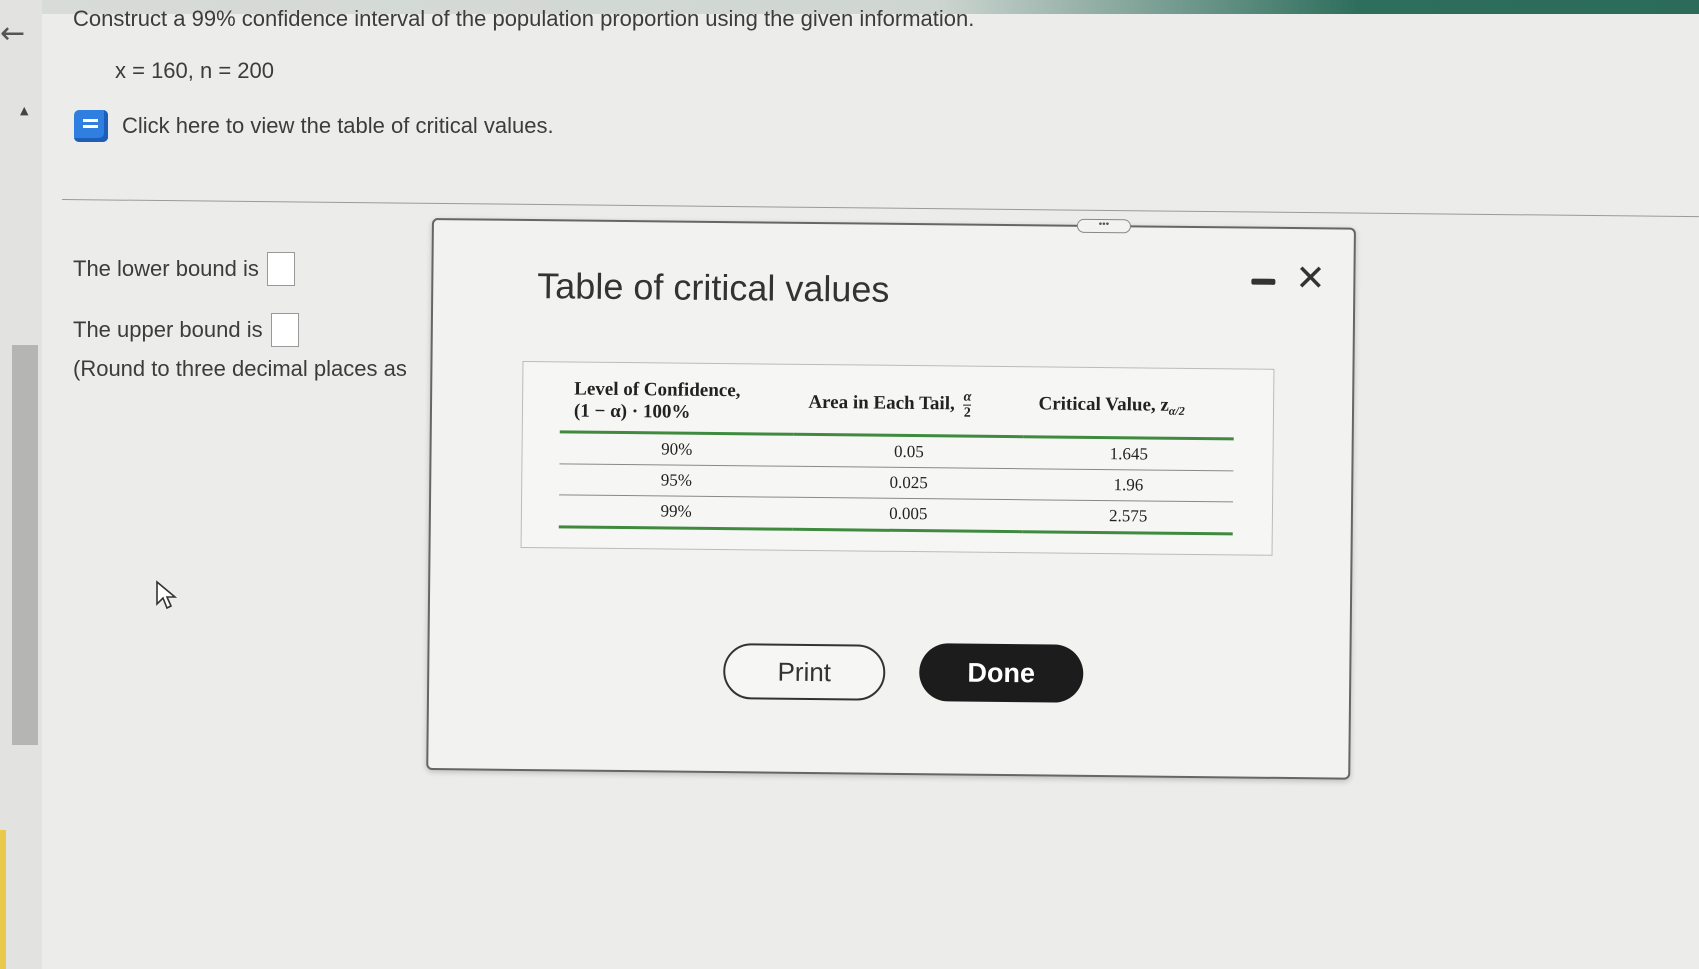 This screenshot has height=969, width=1699. What do you see at coordinates (676, 512) in the screenshot?
I see `cell-confidence: 99%` at bounding box center [676, 512].